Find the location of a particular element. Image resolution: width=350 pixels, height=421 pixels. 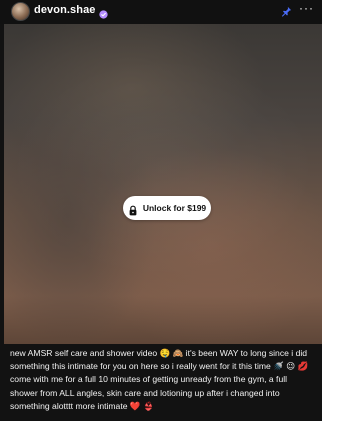

avatar is located at coordinates (20, 11).